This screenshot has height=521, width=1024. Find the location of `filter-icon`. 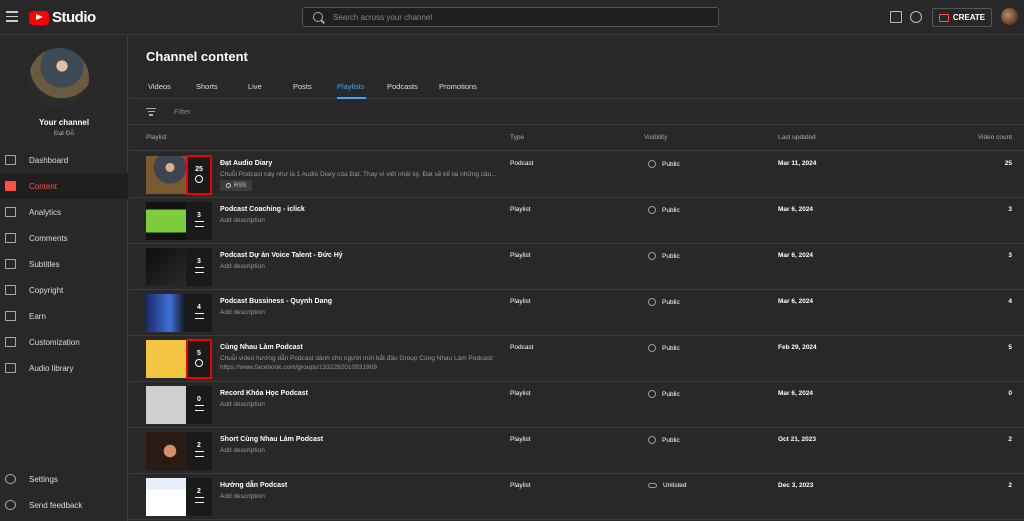

filter-icon is located at coordinates (151, 112).